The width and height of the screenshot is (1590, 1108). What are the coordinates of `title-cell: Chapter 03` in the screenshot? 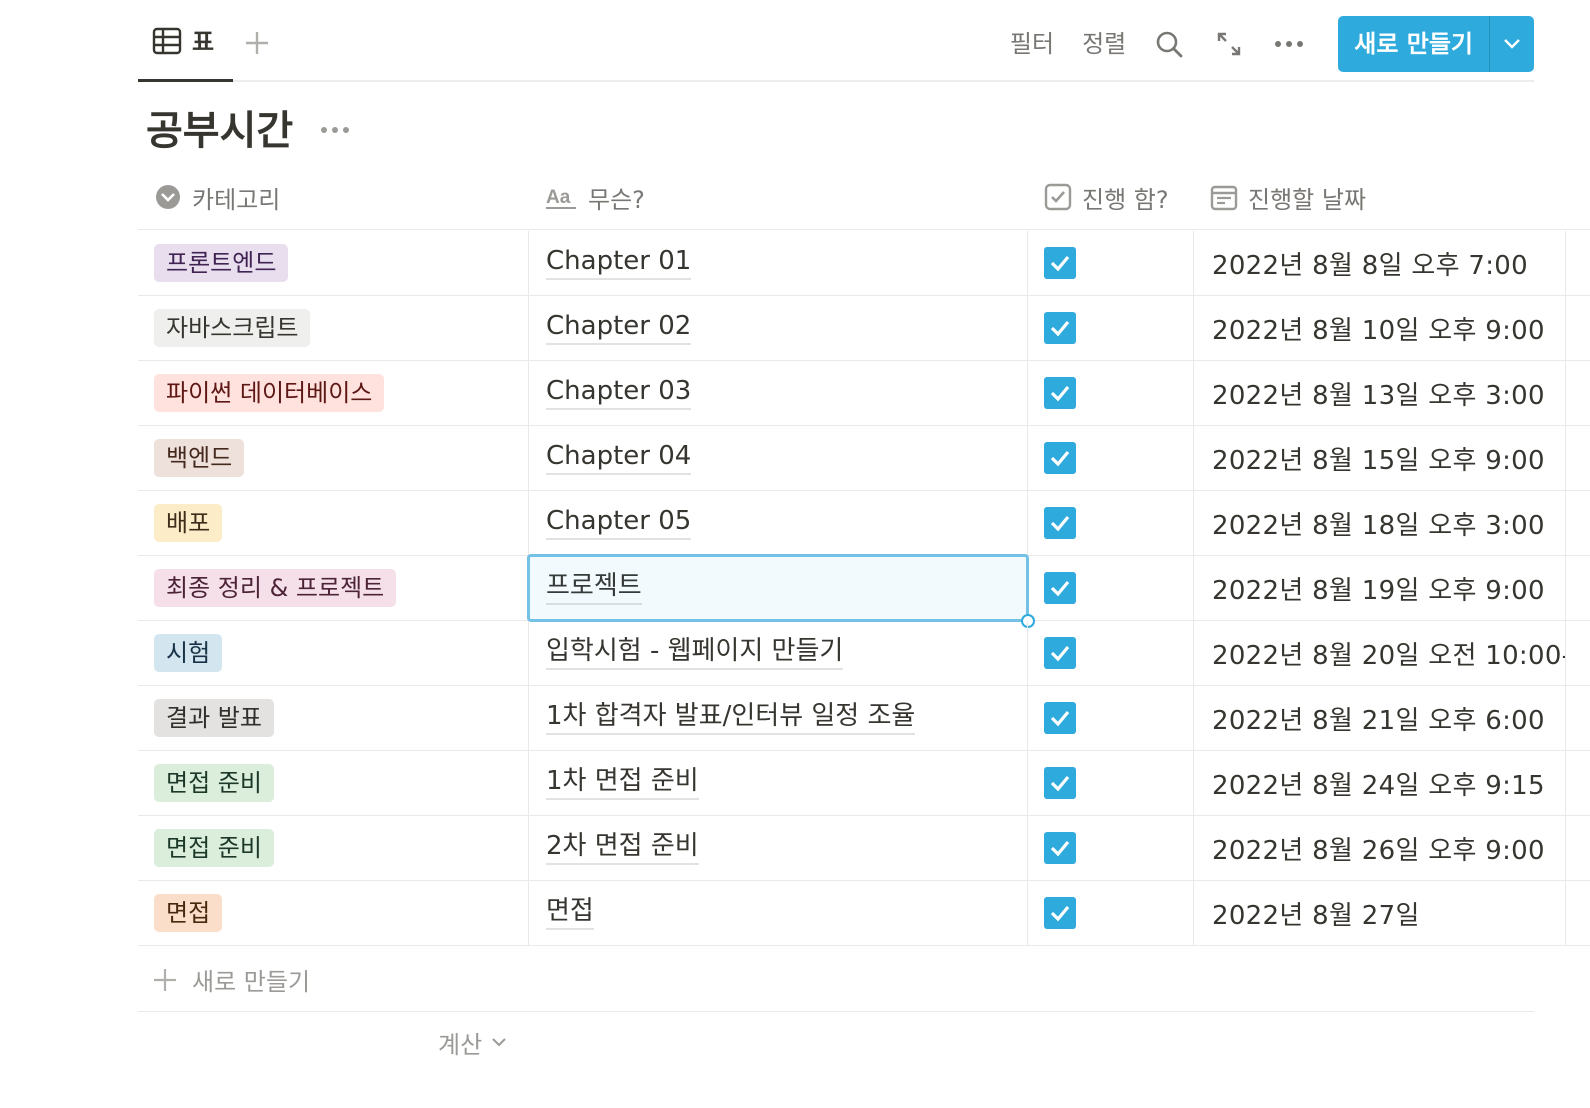 It's located at (778, 393).